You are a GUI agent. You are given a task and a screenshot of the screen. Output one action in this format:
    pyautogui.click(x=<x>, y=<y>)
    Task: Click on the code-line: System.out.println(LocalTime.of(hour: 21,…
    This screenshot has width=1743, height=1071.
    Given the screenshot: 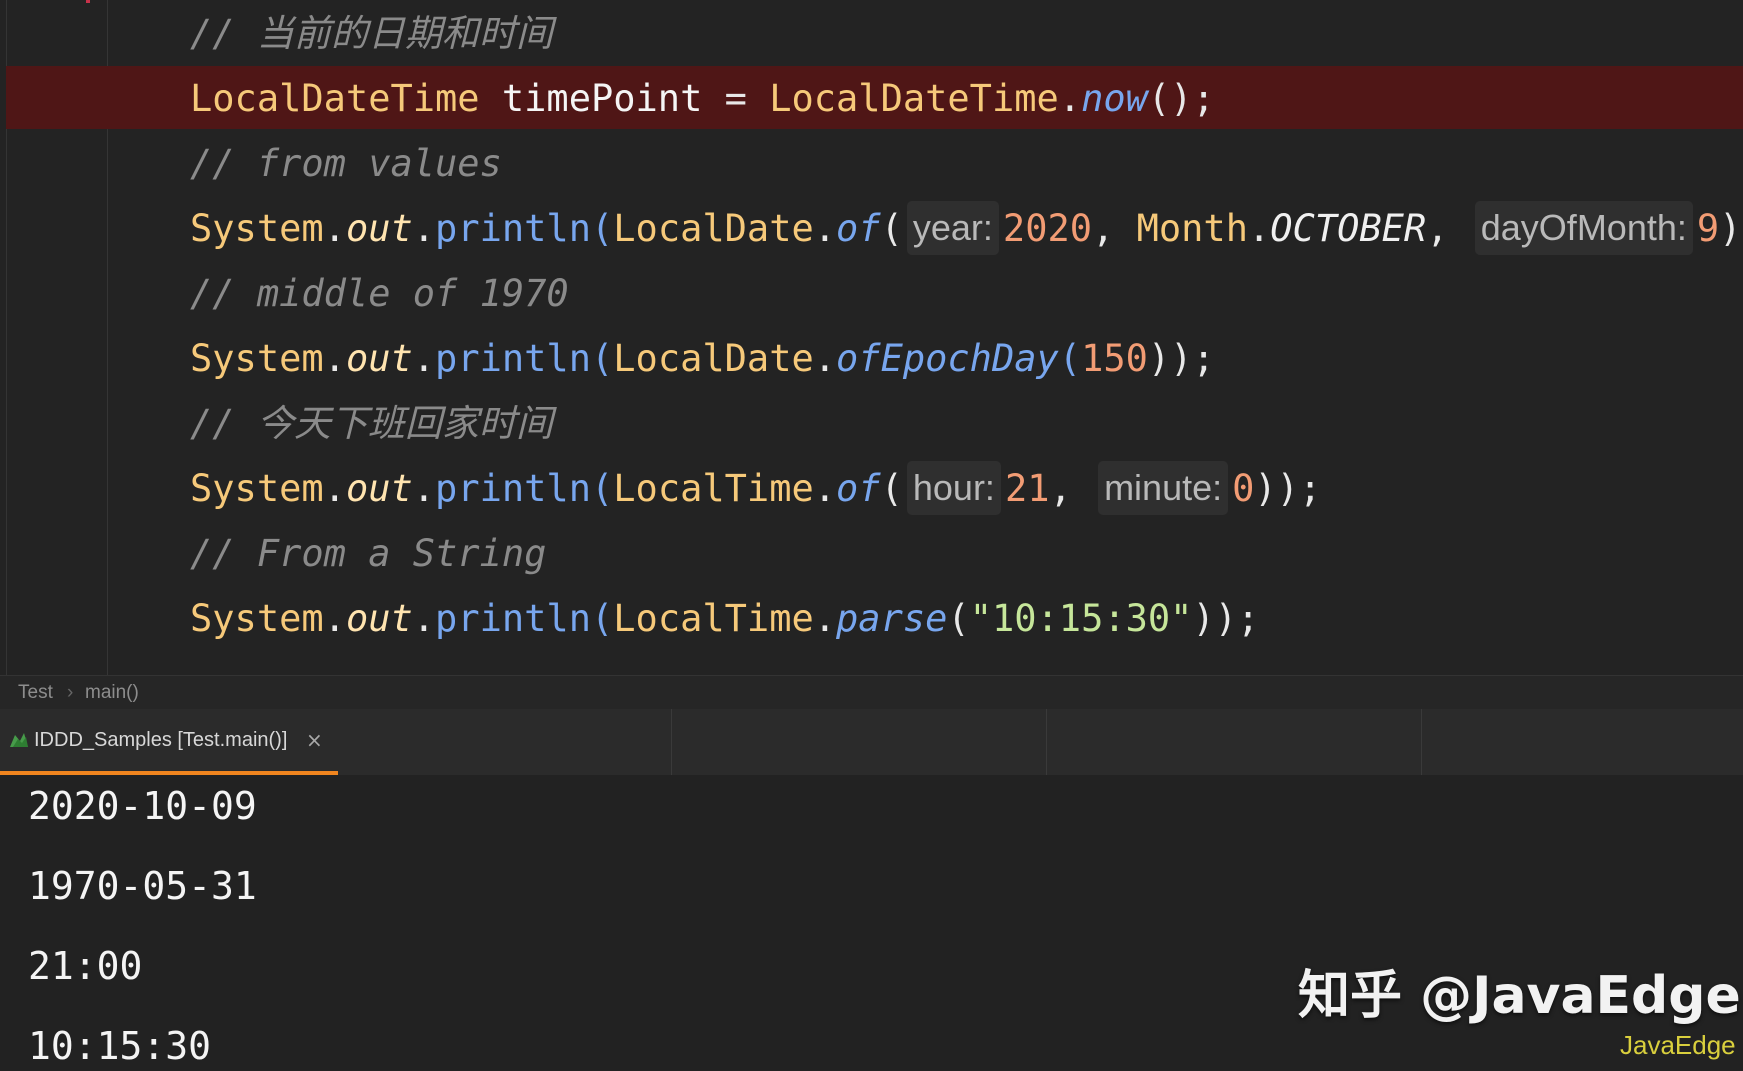 What is the action you would take?
    pyautogui.click(x=755, y=489)
    